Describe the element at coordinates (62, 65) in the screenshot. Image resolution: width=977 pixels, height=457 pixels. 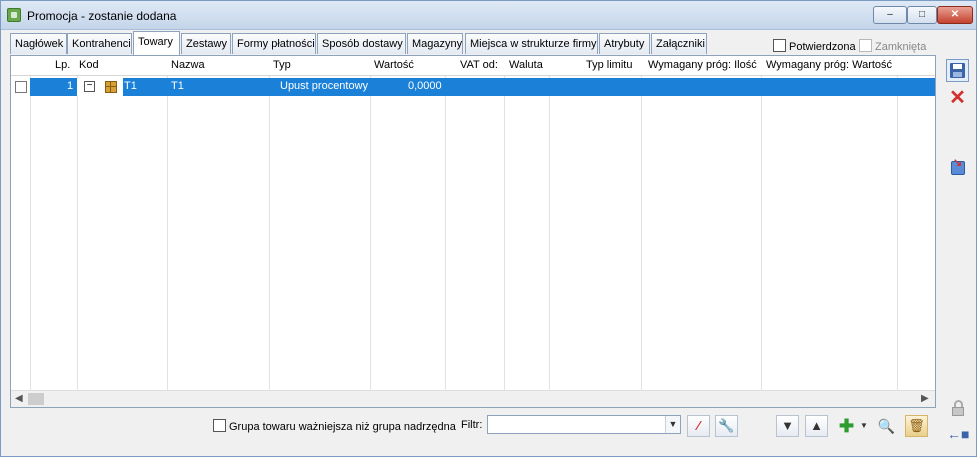
I see `column-header-lp: Lp.` at that location.